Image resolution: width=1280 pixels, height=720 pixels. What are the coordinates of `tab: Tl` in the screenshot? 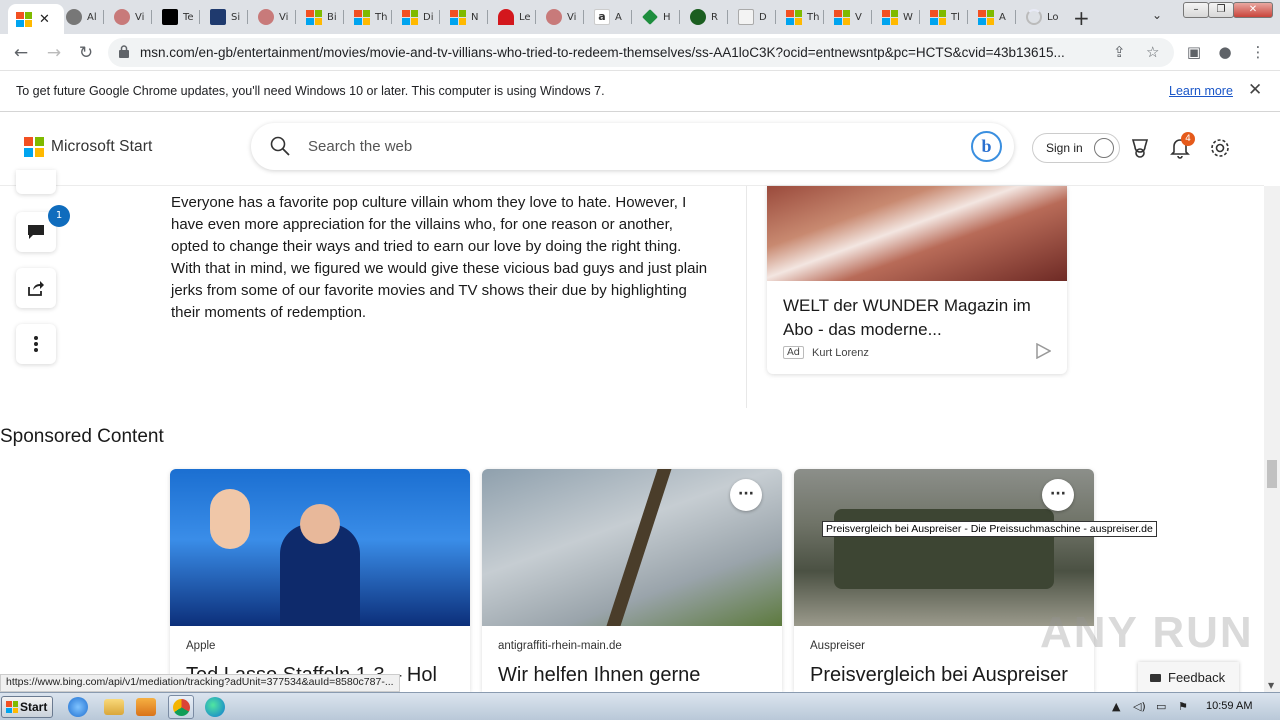 It's located at (945, 17).